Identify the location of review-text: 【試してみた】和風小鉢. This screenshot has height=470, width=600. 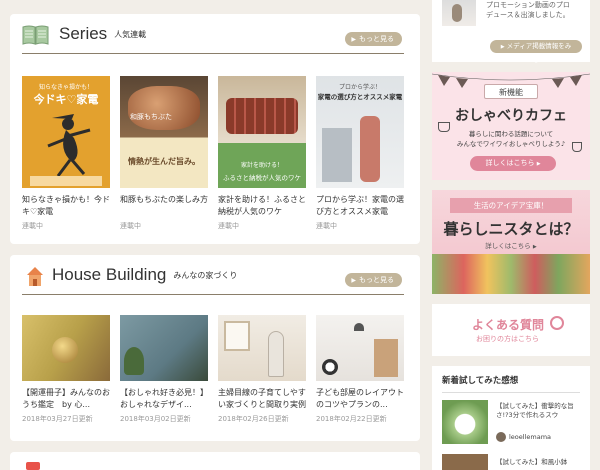
(539, 461).